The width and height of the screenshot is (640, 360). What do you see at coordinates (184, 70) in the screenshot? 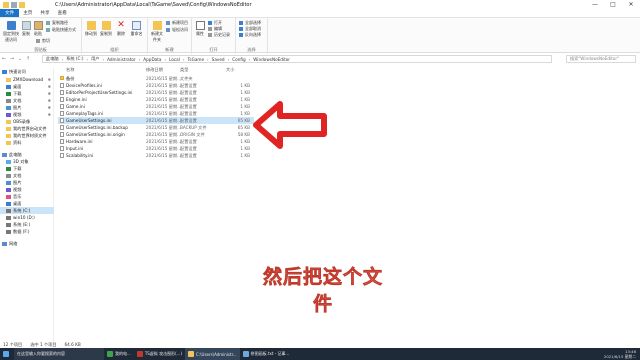
I see `column-header-type: 类型` at bounding box center [184, 70].